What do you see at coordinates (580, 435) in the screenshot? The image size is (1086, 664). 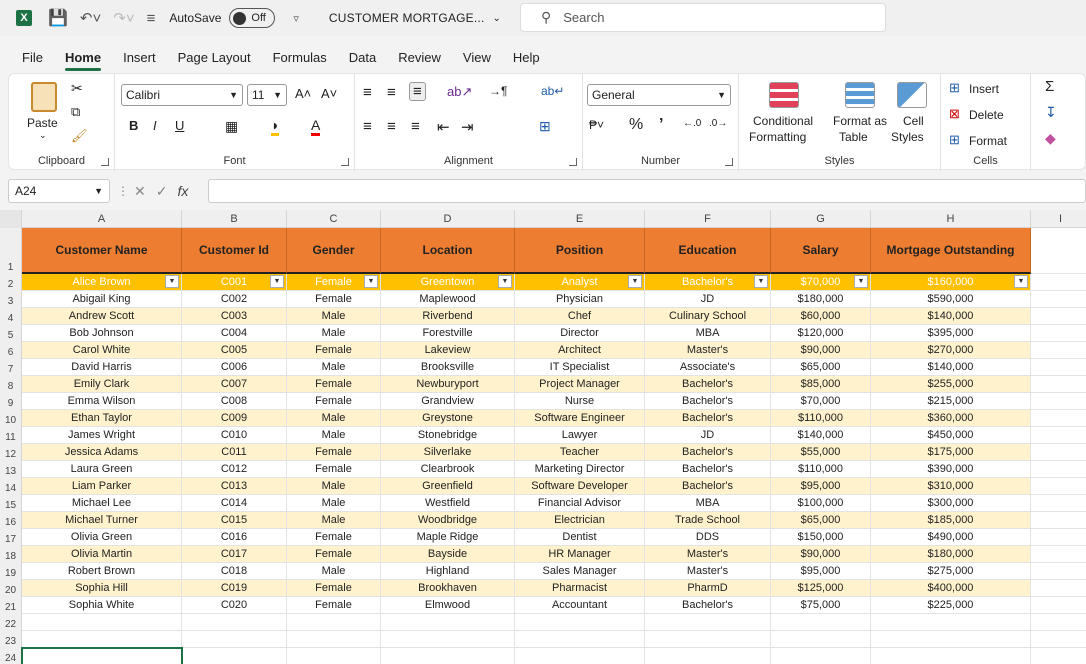 I see `table-cell: Lawyer` at bounding box center [580, 435].